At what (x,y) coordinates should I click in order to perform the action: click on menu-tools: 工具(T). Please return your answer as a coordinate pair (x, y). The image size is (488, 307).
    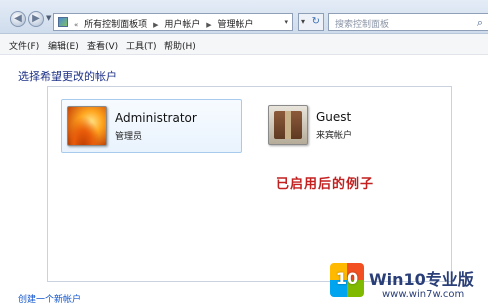
    Looking at the image, I should click on (141, 45).